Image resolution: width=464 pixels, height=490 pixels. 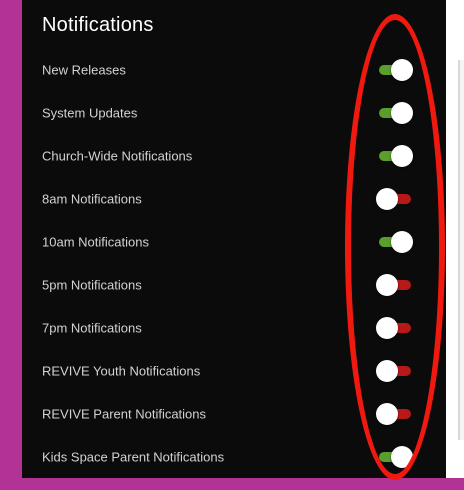 I want to click on notification-row-revive-parent: REVIVE Parent Notifications, so click(x=234, y=413).